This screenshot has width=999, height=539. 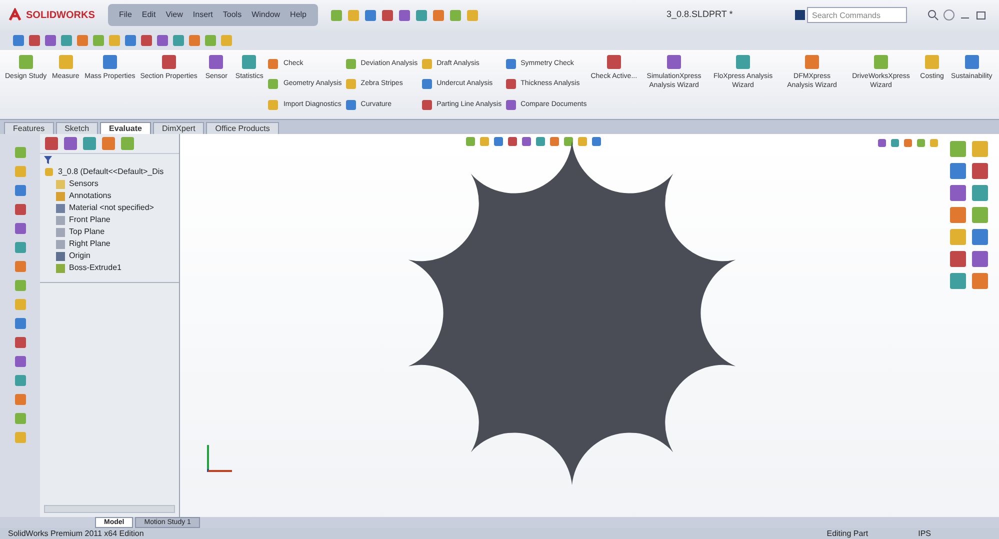 What do you see at coordinates (924, 533) in the screenshot?
I see `units-indicator: IPS` at bounding box center [924, 533].